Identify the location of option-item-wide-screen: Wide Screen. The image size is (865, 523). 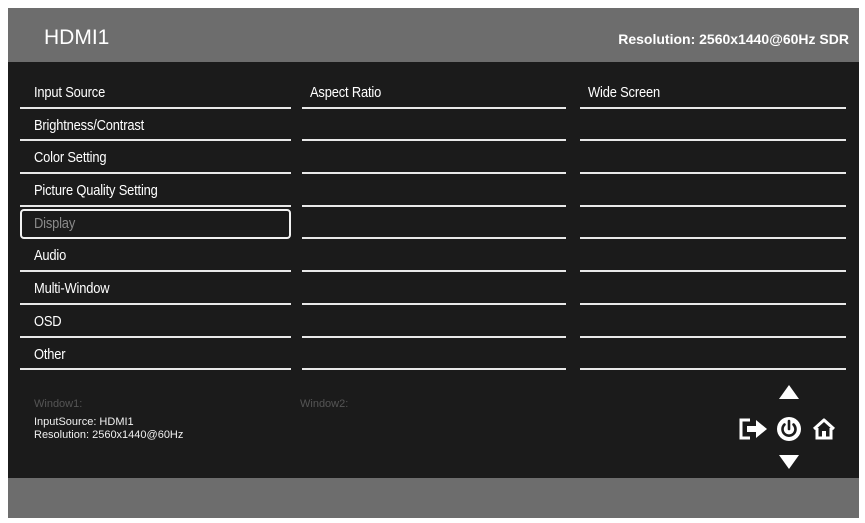
(713, 94).